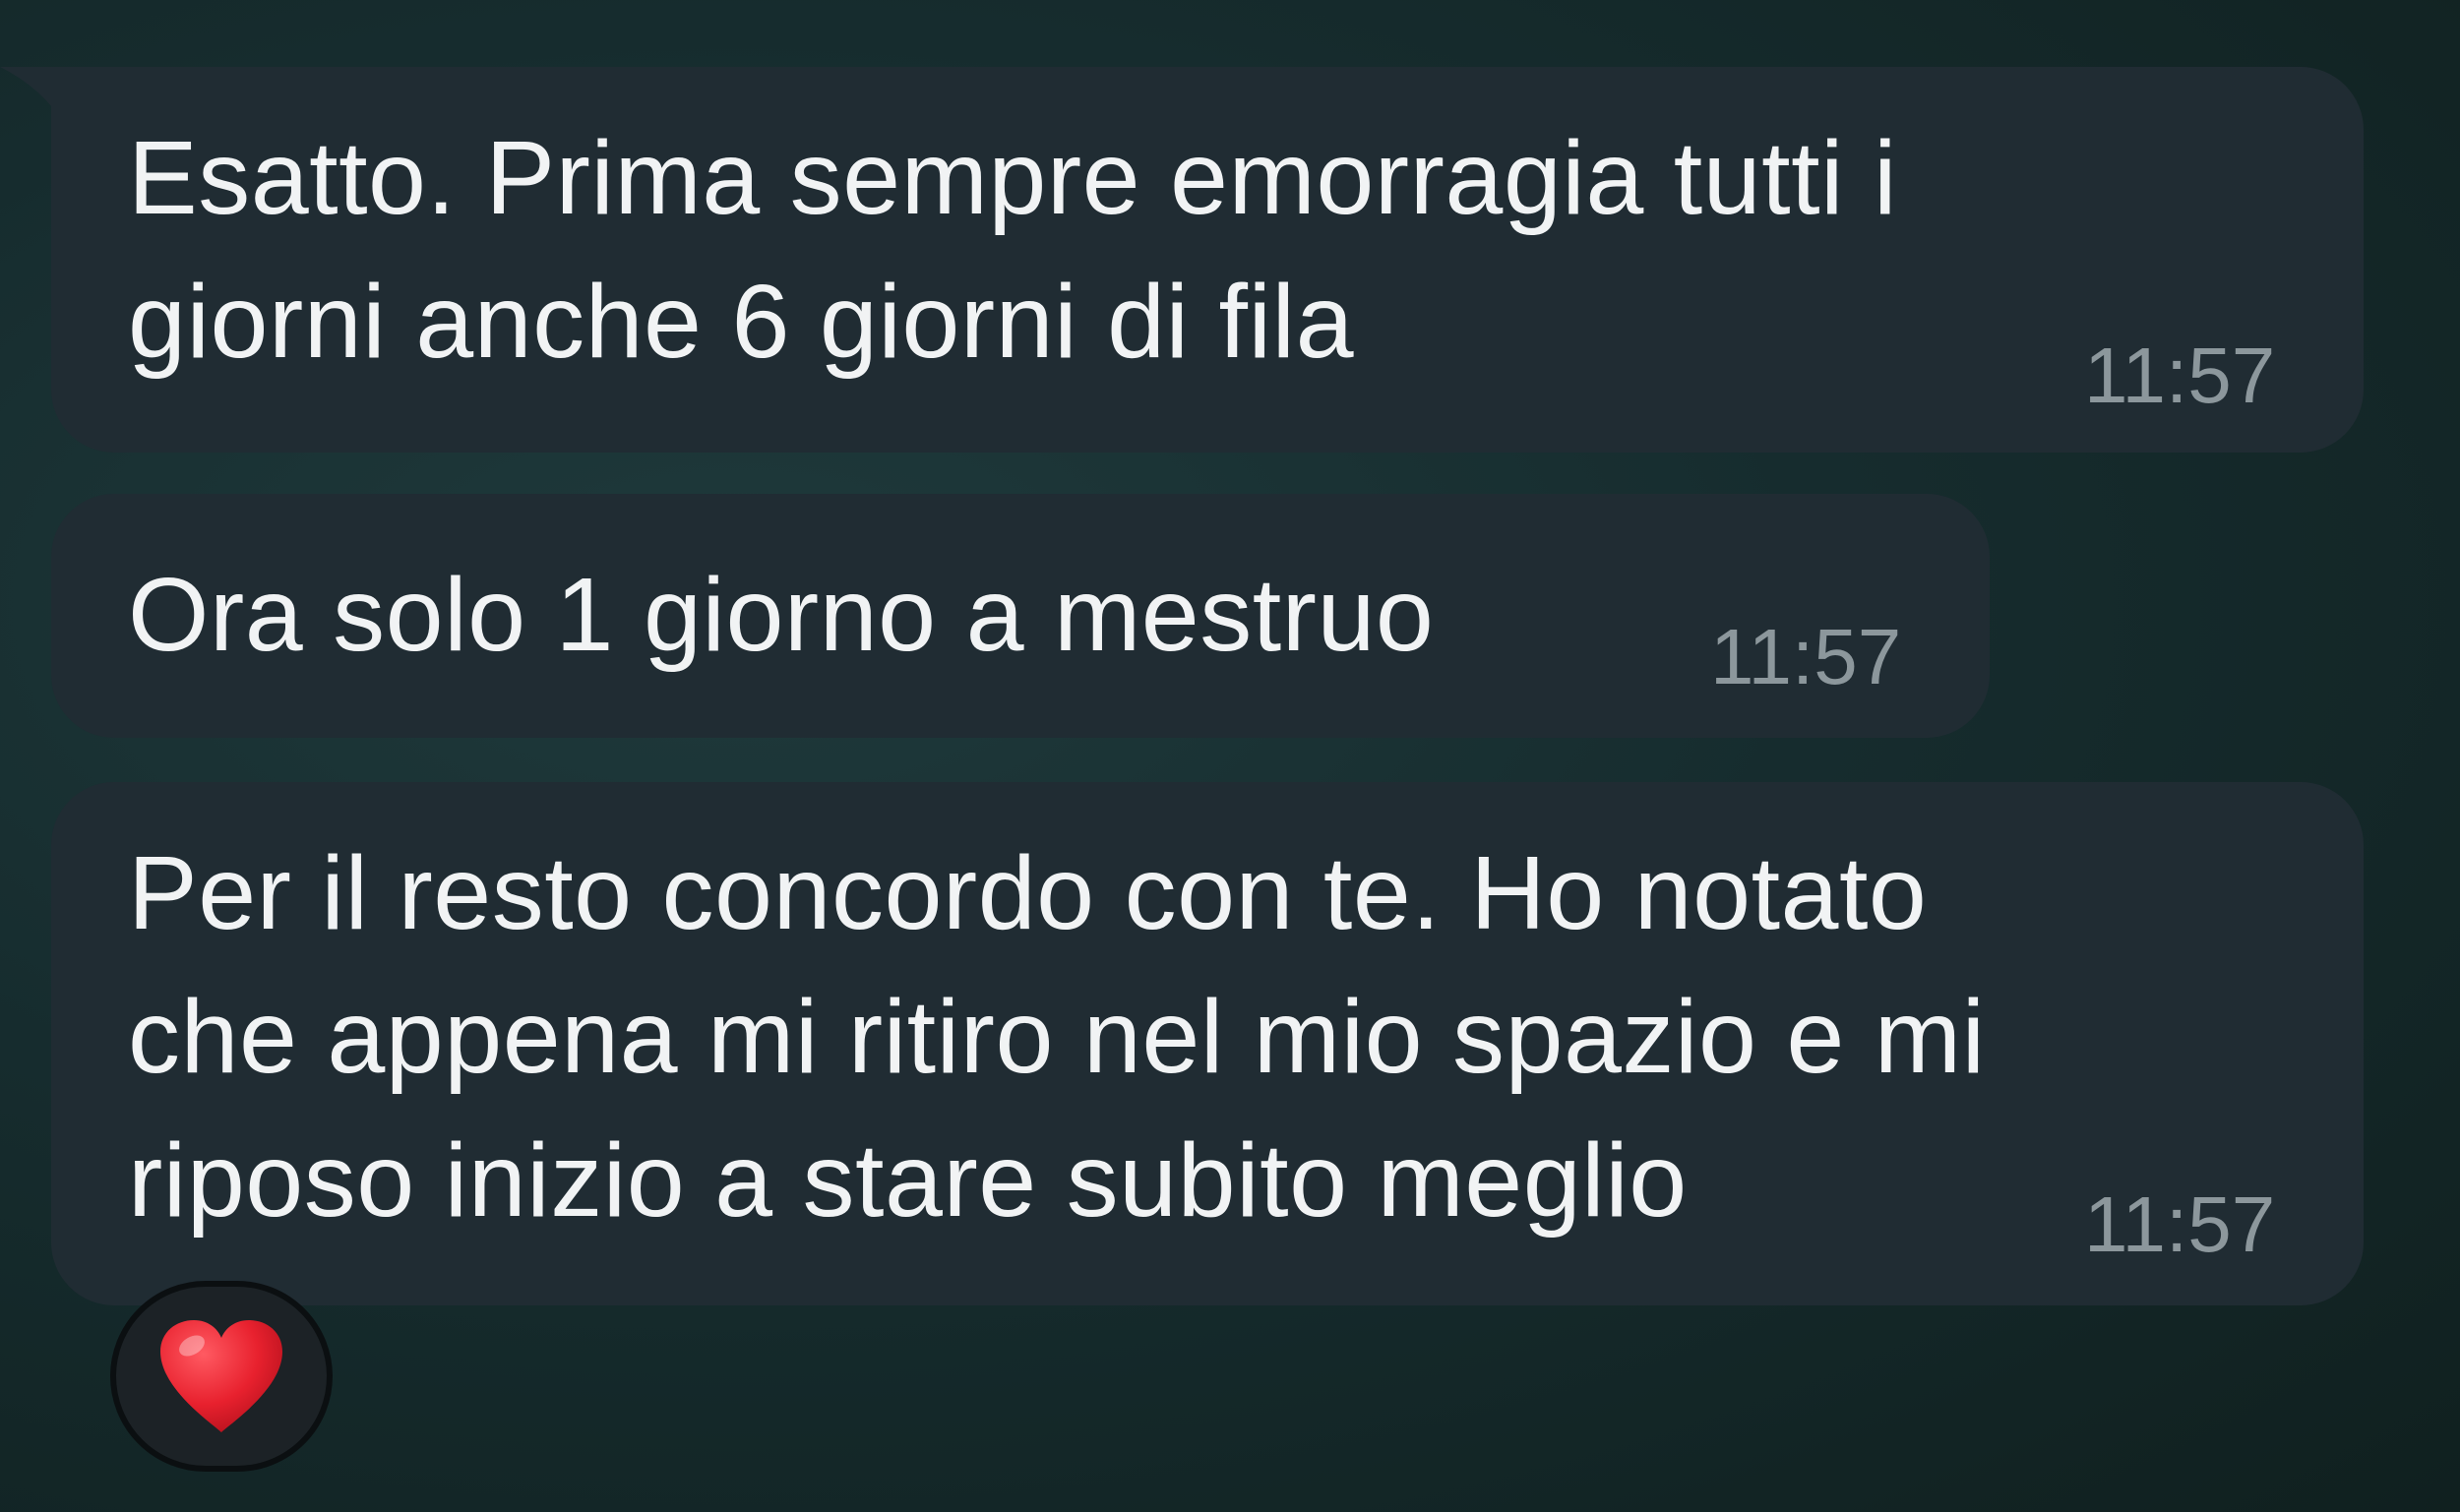 The image size is (2460, 1512). I want to click on message-bubble: Ora solo 1 giorno a mestruo 11:57, so click(1021, 616).